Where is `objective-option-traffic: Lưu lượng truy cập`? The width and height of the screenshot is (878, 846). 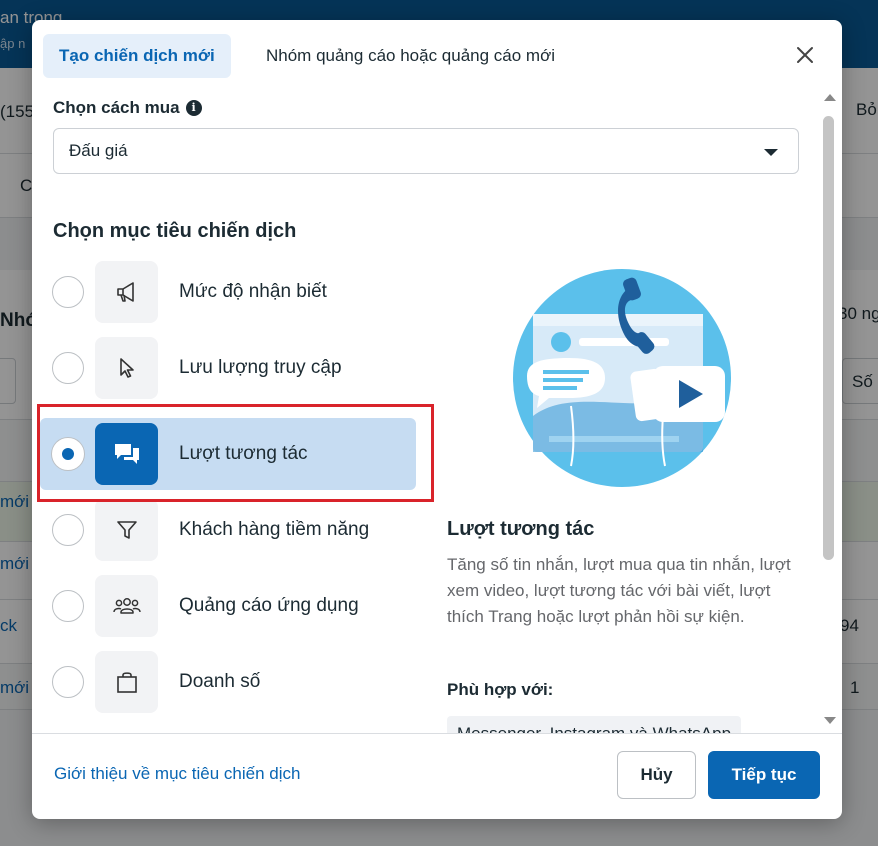 objective-option-traffic: Lưu lượng truy cập is located at coordinates (228, 368).